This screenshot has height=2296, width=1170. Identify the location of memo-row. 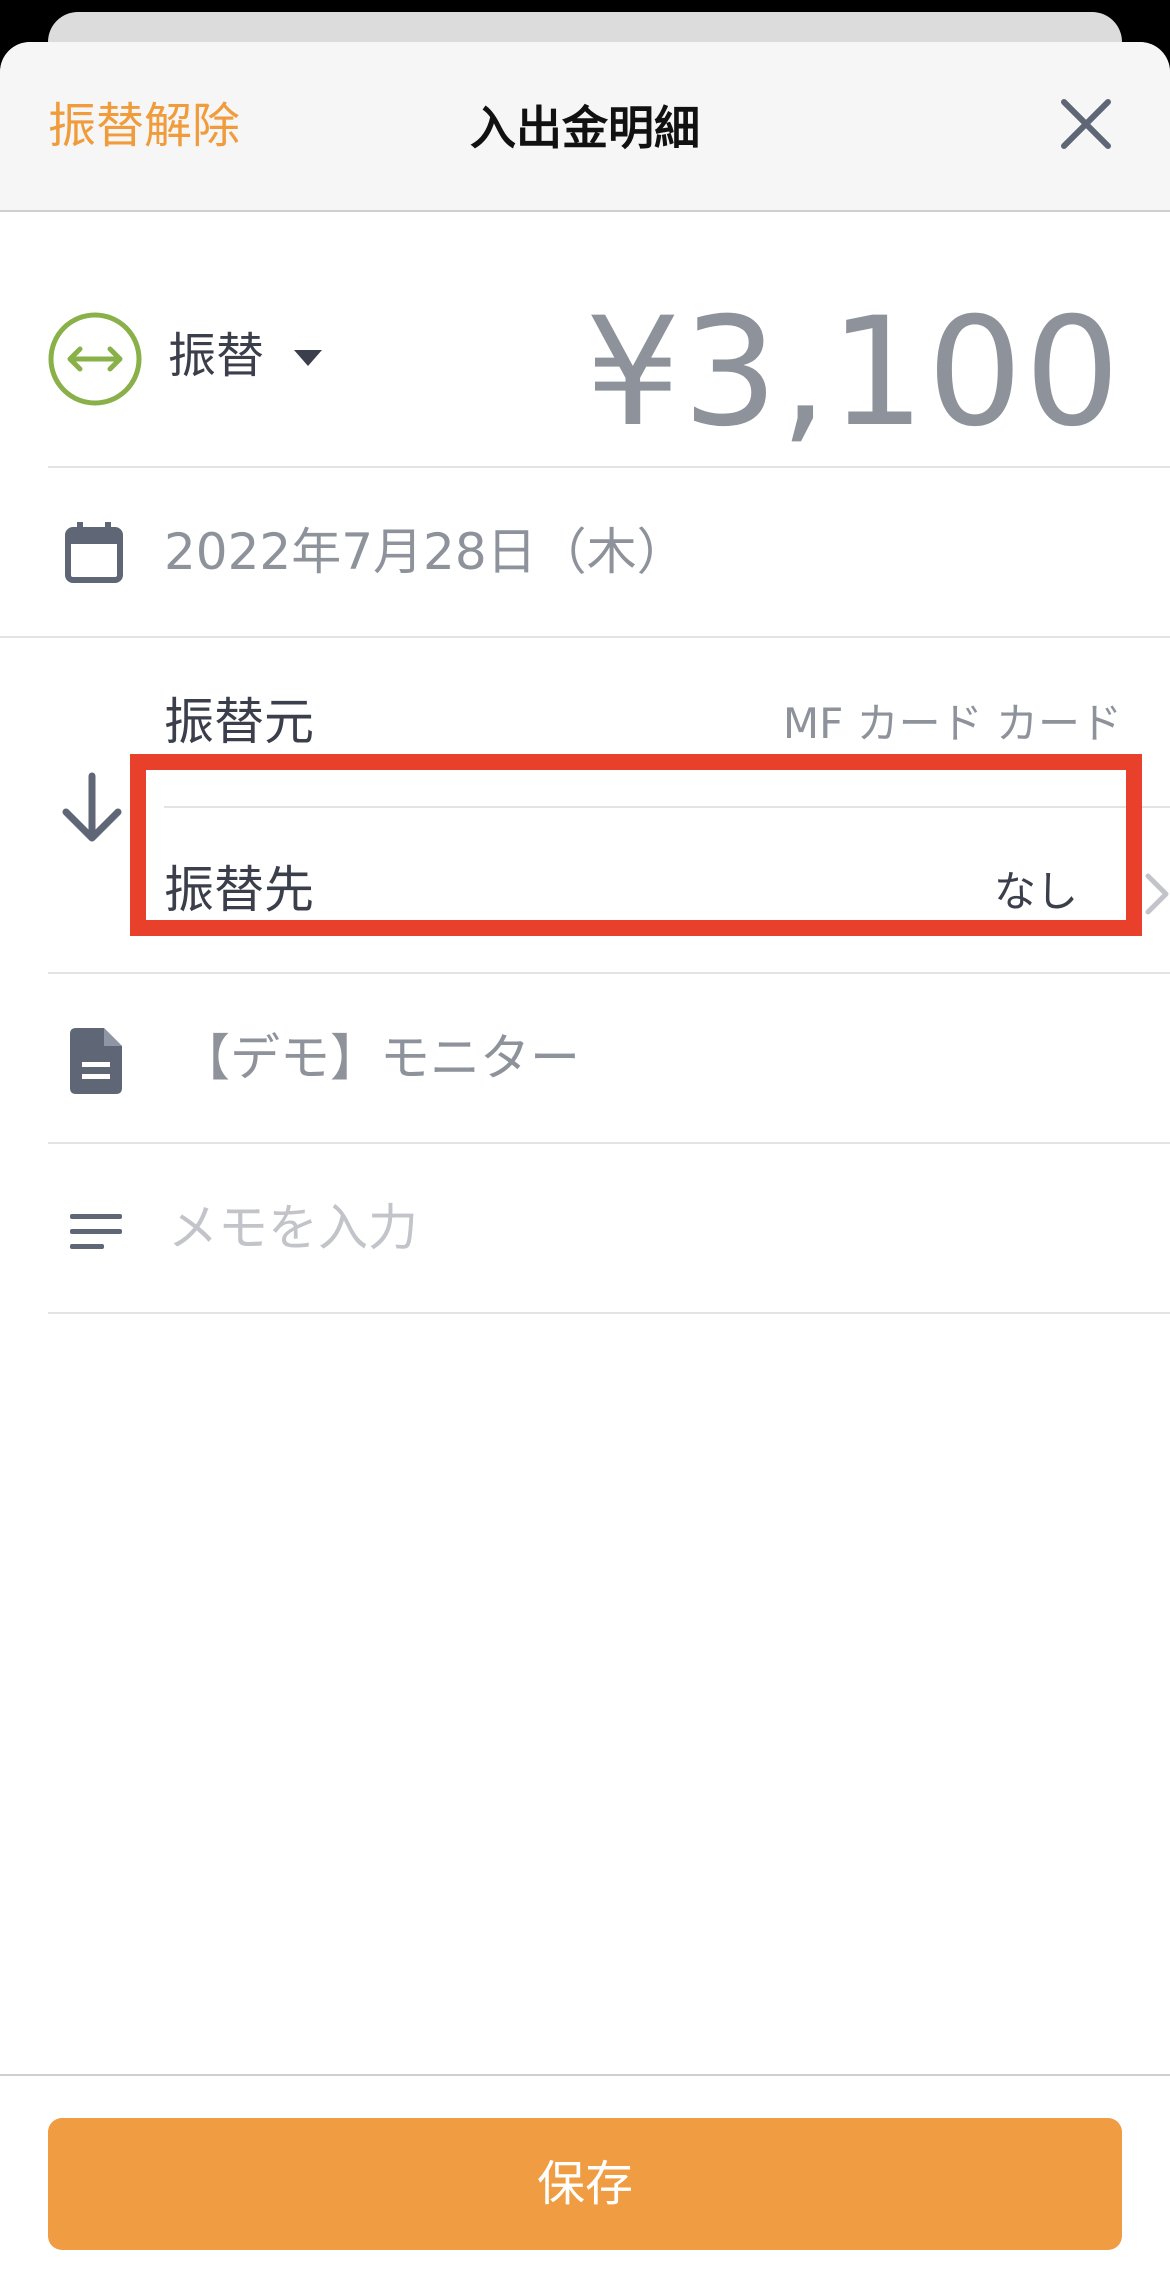
(609, 1228).